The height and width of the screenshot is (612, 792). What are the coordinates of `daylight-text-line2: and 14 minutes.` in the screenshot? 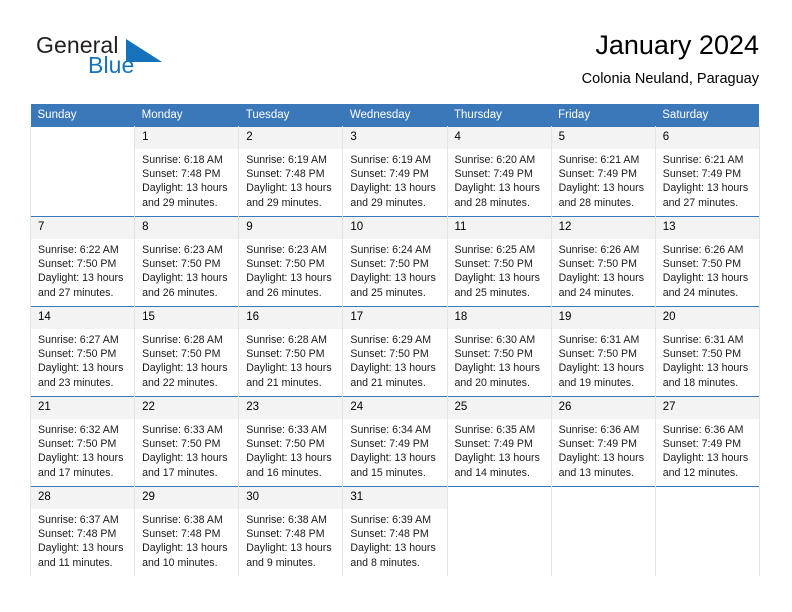 It's located at (492, 472).